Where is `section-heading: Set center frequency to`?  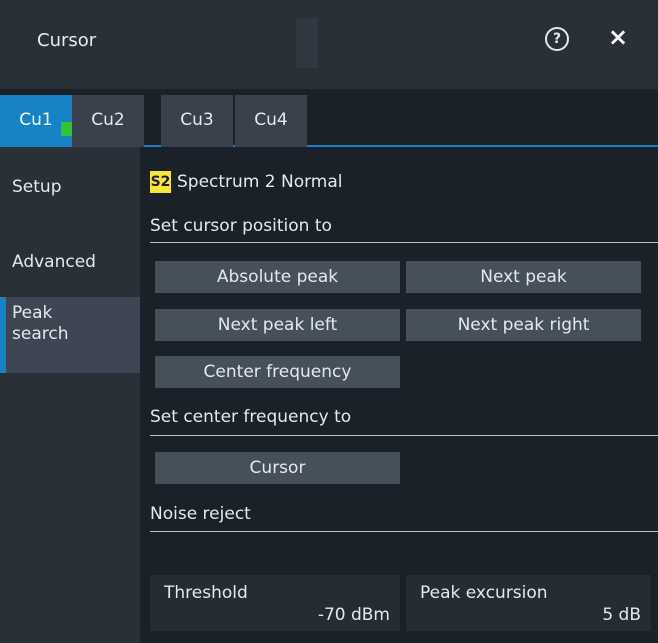
section-heading: Set center frequency to is located at coordinates (251, 417).